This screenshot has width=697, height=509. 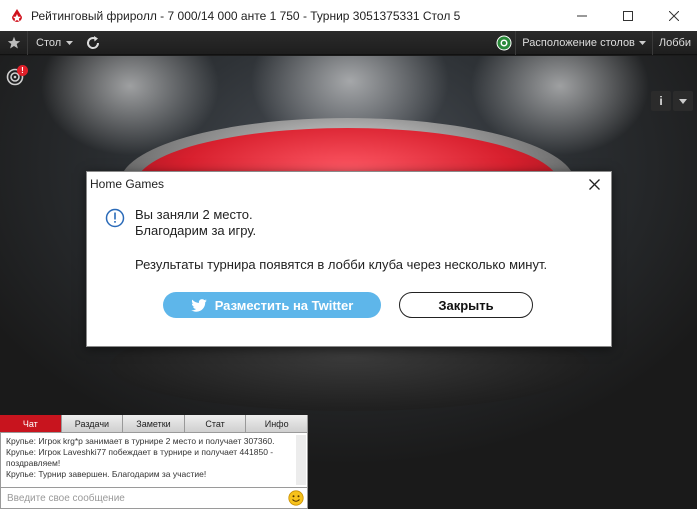 I want to click on chat-tabs: Чат Раздачи Заметки Стат Инфо, so click(x=154, y=423).